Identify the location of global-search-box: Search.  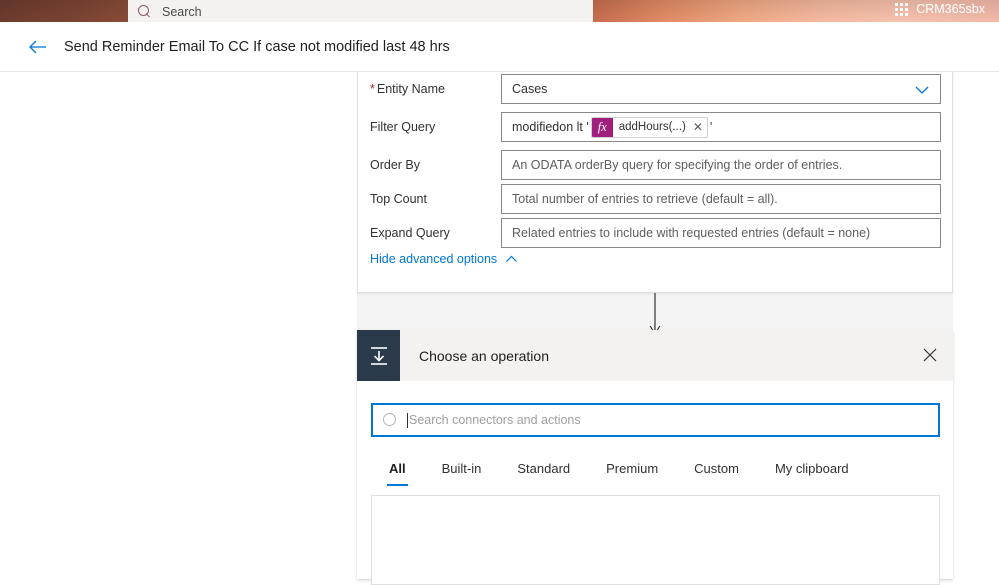
(360, 11).